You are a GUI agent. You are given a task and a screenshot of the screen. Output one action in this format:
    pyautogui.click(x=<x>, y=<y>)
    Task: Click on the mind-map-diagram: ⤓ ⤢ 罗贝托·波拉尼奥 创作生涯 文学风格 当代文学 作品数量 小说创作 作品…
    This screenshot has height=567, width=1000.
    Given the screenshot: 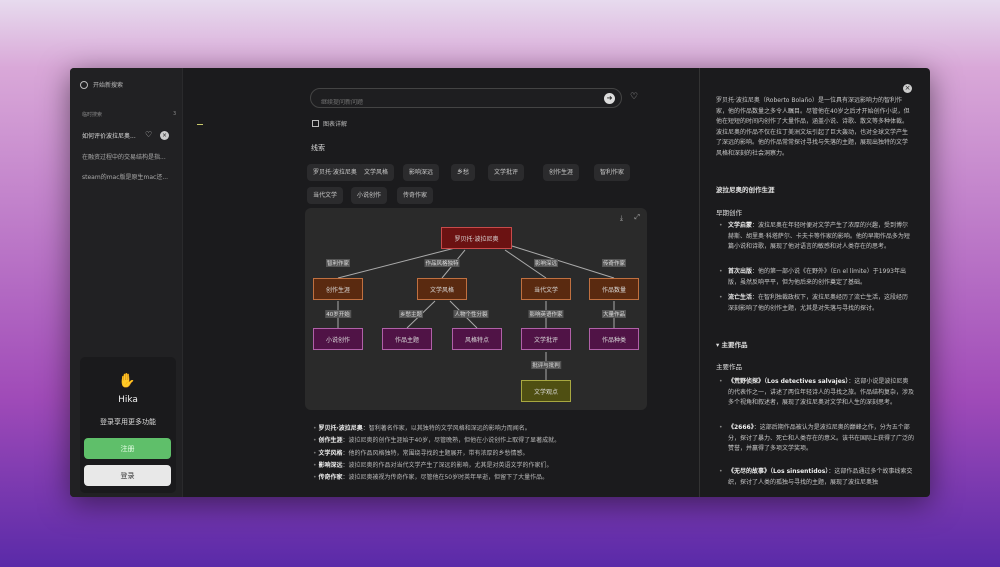 What is the action you would take?
    pyautogui.click(x=476, y=309)
    